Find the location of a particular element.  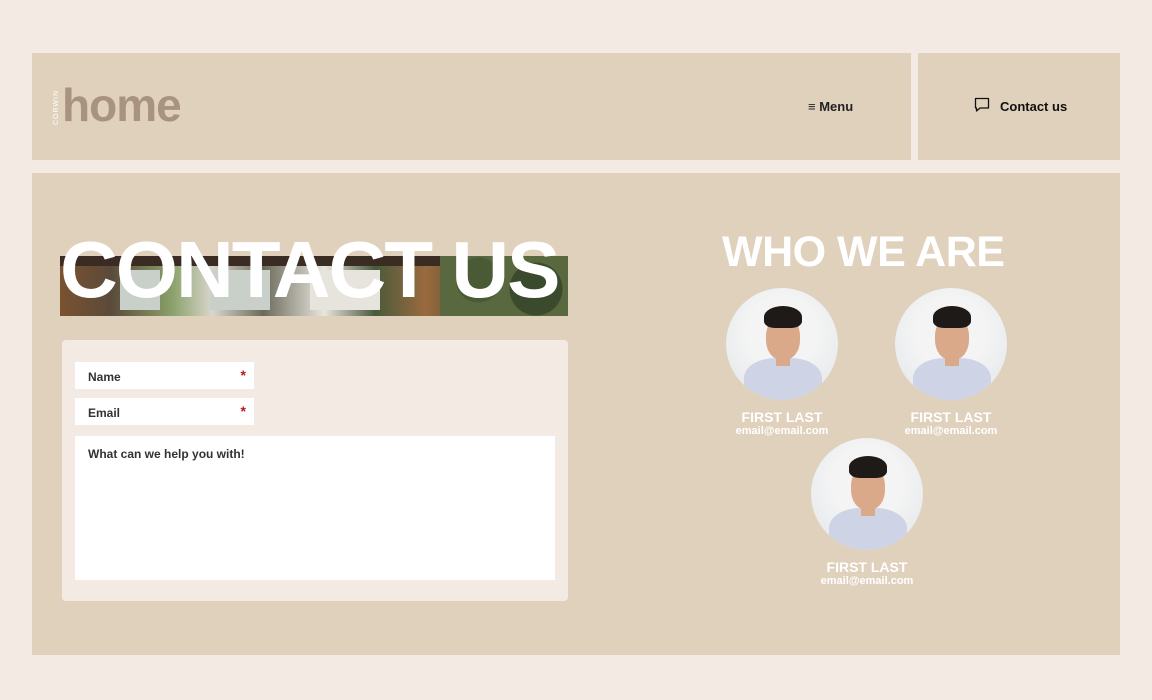

name-label: Name is located at coordinates (104, 377).